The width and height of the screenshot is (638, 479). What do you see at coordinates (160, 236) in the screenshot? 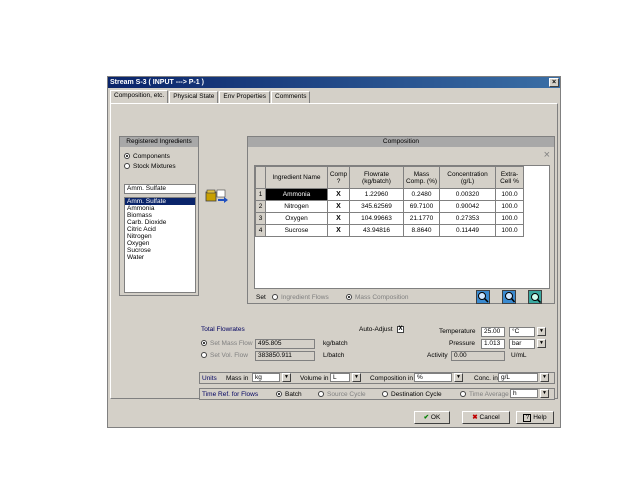
I see `ingredient-list-item: Nitrogen` at bounding box center [160, 236].